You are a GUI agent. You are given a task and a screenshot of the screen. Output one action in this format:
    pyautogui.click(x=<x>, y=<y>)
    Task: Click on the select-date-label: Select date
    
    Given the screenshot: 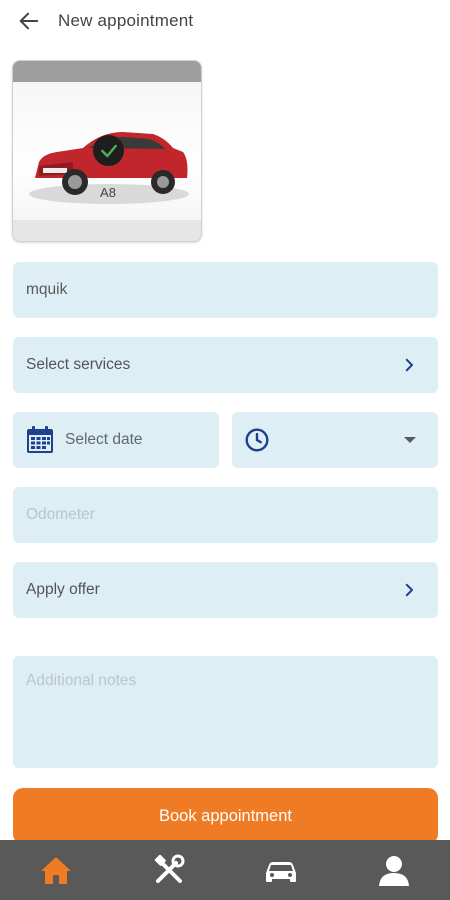 What is the action you would take?
    pyautogui.click(x=104, y=439)
    